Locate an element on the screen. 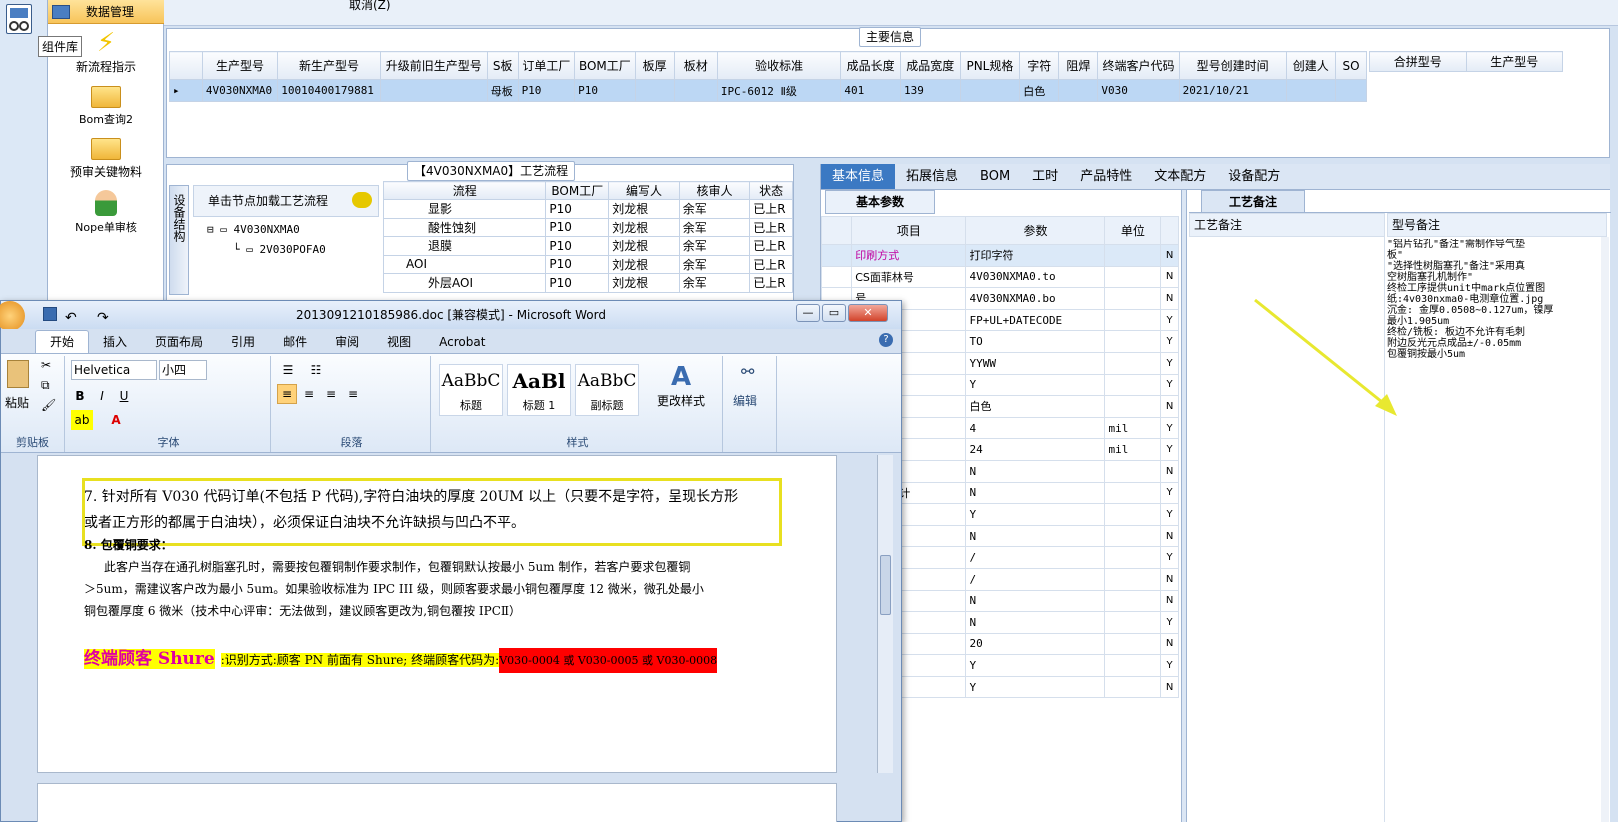 This screenshot has width=1618, height=822. col-item: 项目 is located at coordinates (909, 230).